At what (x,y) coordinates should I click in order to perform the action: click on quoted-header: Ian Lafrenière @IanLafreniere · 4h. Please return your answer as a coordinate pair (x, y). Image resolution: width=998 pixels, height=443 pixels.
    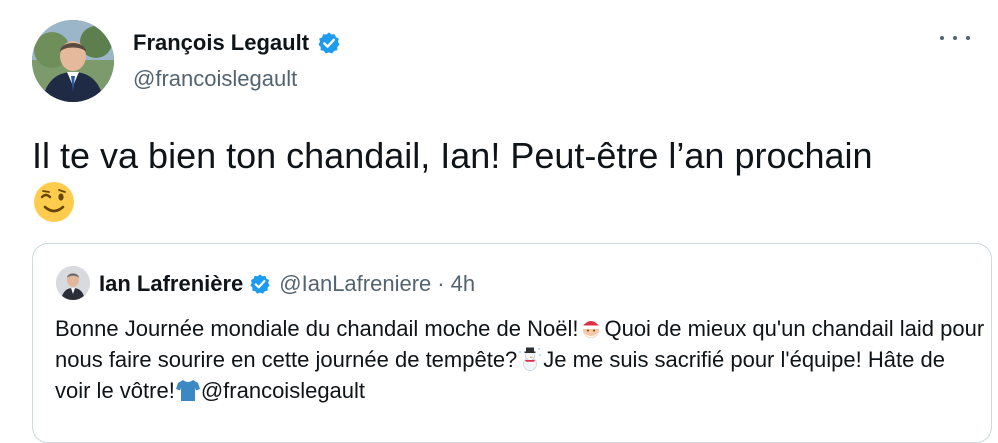
    Looking at the image, I should click on (287, 284).